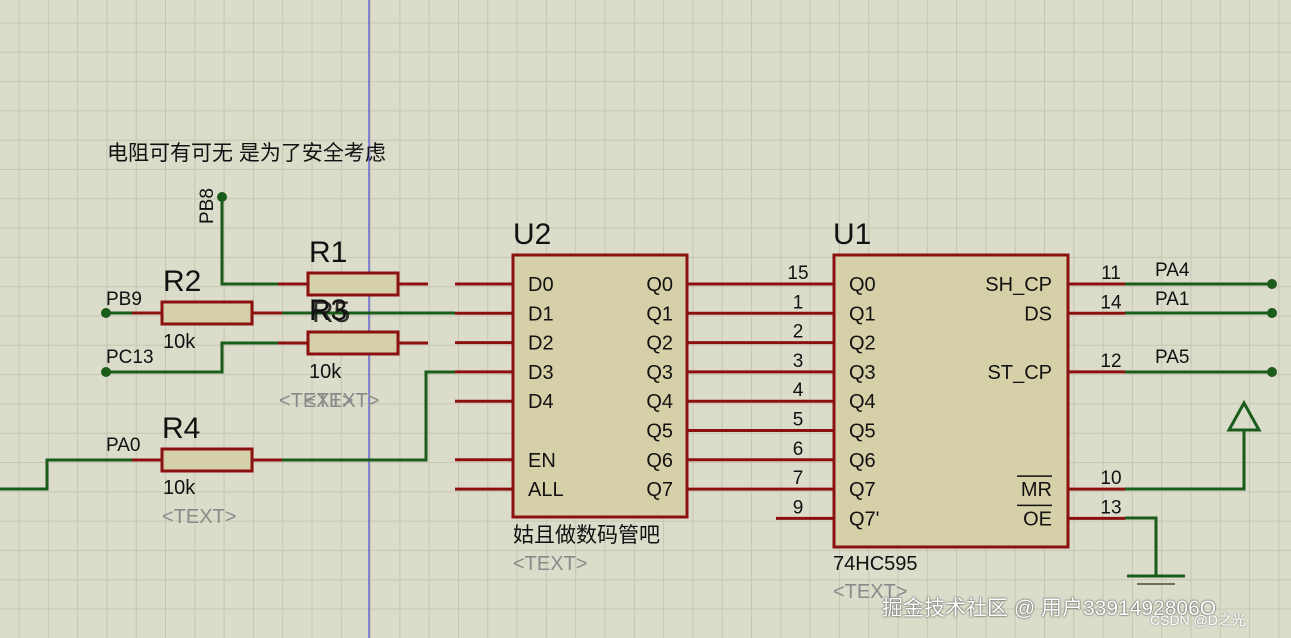 The image size is (1291, 638). Describe the element at coordinates (207, 460) in the screenshot. I see `resistor-r4-body` at that location.